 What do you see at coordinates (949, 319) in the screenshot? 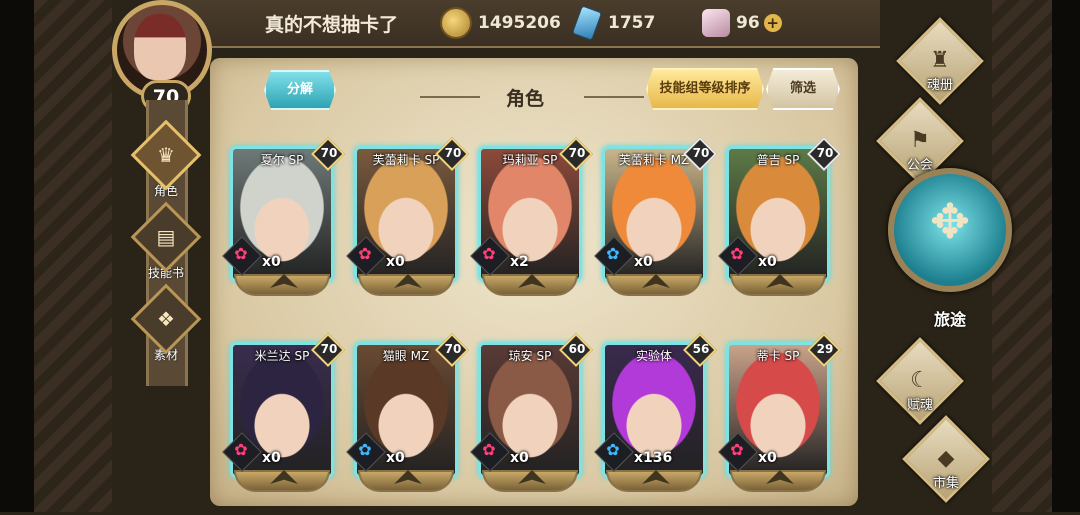
I see `journey-label: 旅途` at bounding box center [949, 319].